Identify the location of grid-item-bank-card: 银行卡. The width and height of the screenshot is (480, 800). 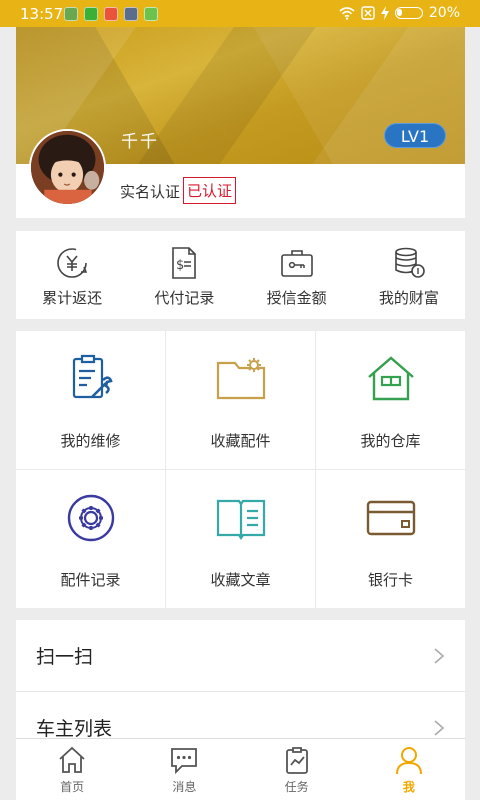
(390, 539).